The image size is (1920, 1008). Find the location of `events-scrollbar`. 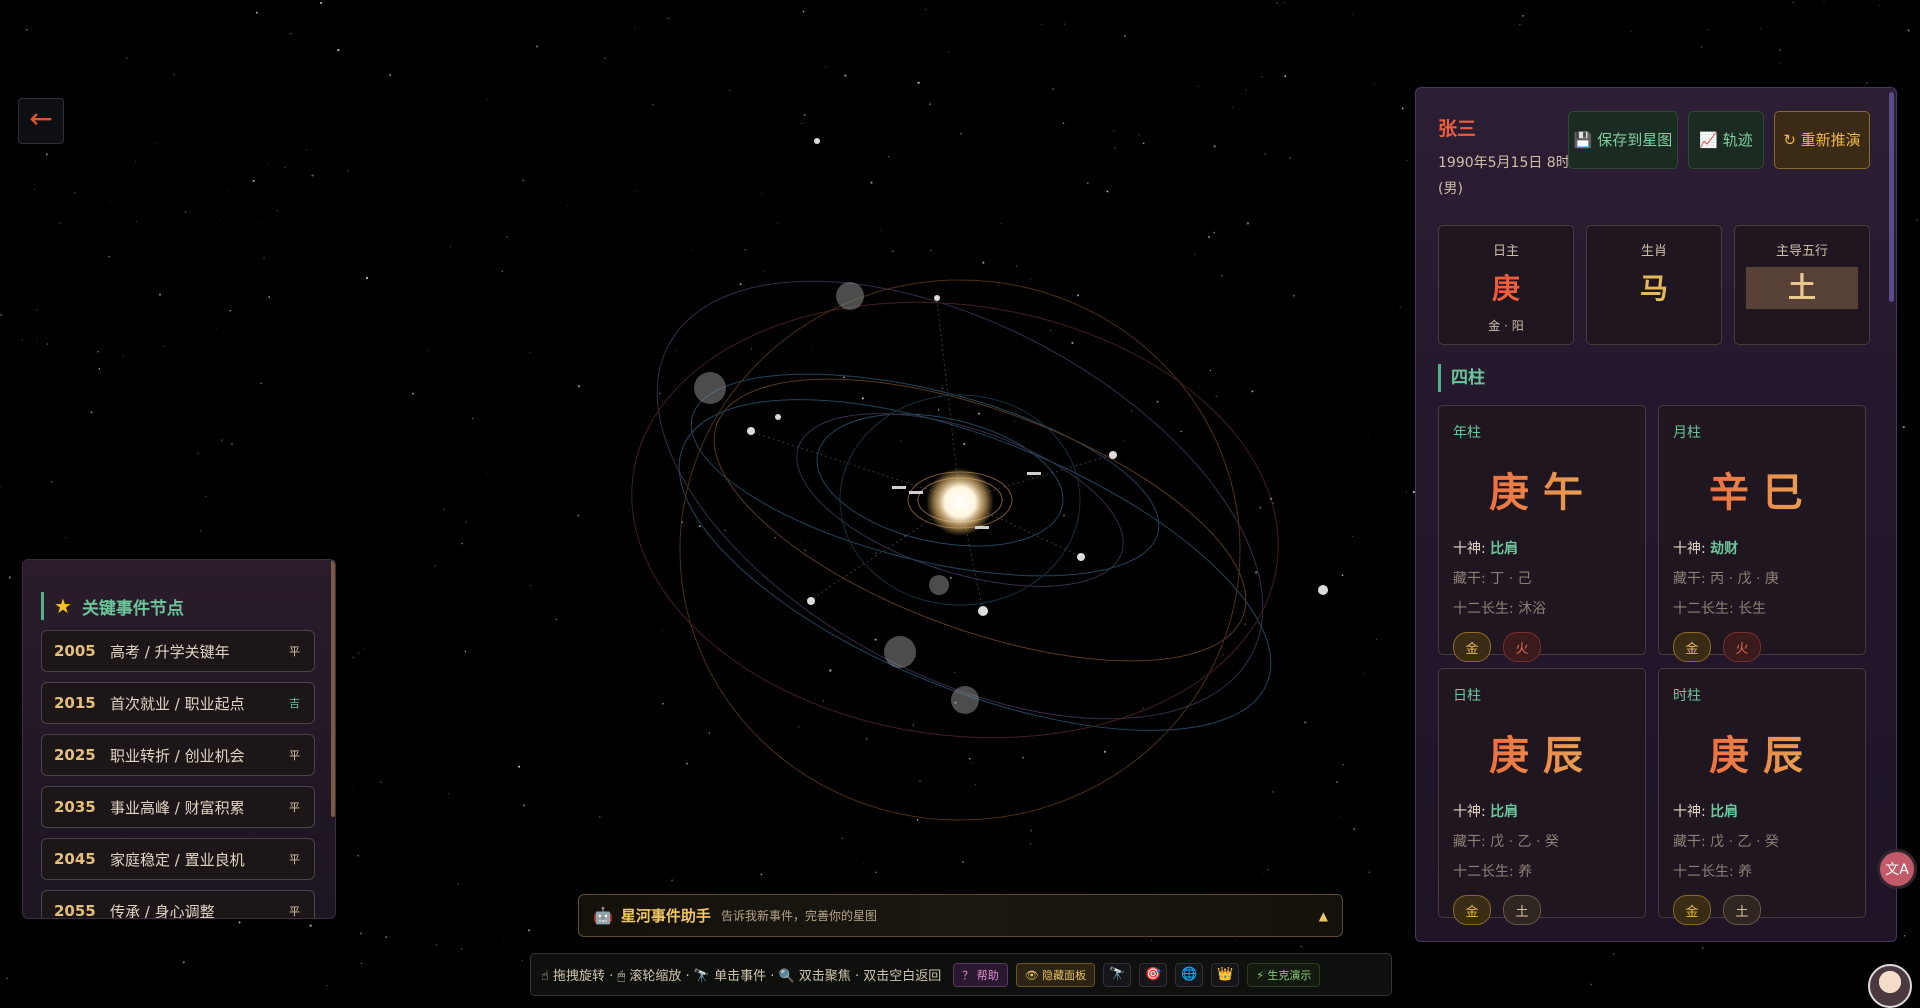

events-scrollbar is located at coordinates (333, 688).